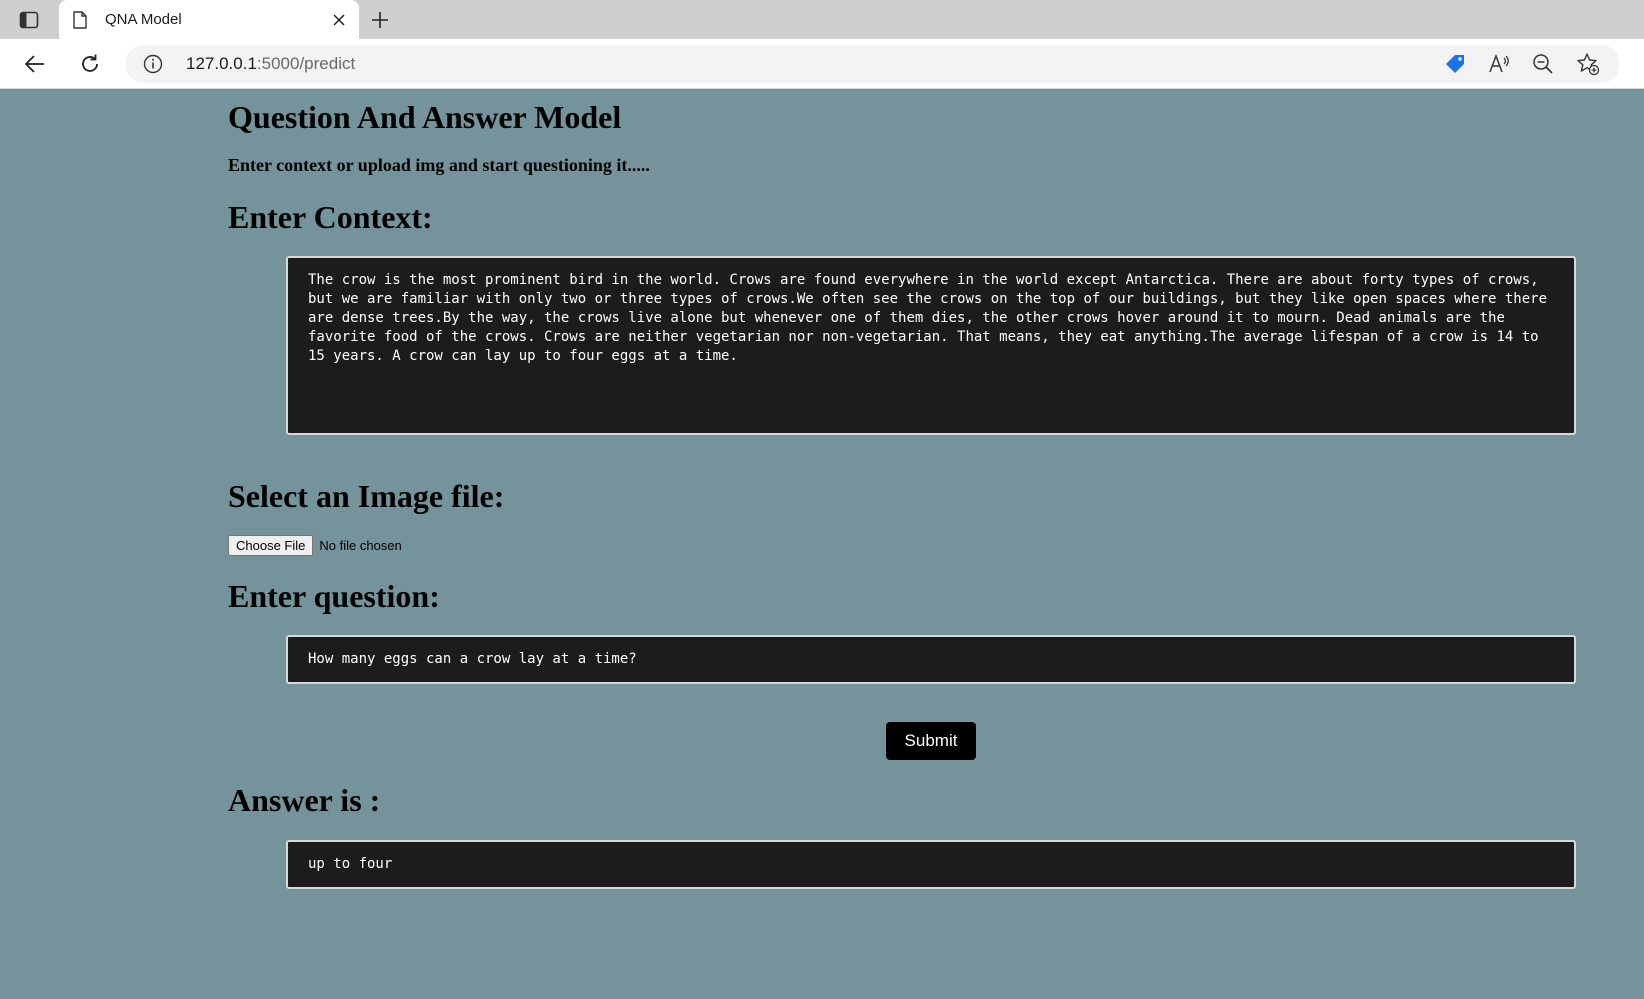 The height and width of the screenshot is (999, 1644). What do you see at coordinates (143, 19) in the screenshot?
I see `tab-title: QNA Model` at bounding box center [143, 19].